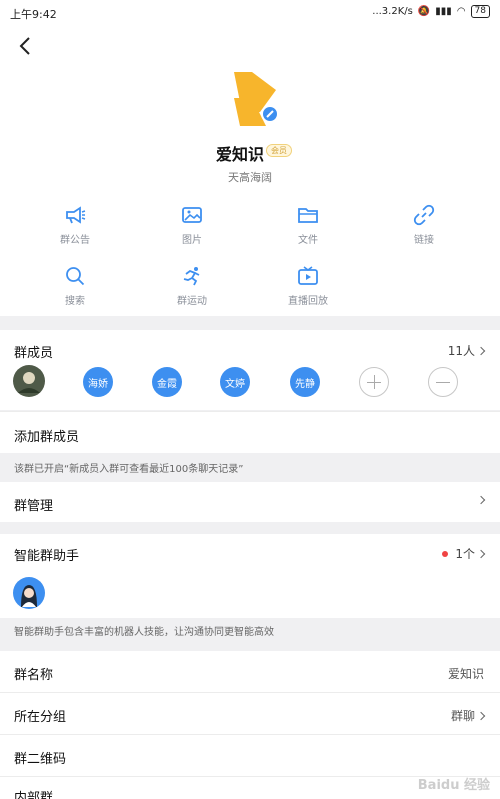 The width and height of the screenshot is (500, 799). I want to click on signal-icon: ▮▮▮, so click(443, 11).